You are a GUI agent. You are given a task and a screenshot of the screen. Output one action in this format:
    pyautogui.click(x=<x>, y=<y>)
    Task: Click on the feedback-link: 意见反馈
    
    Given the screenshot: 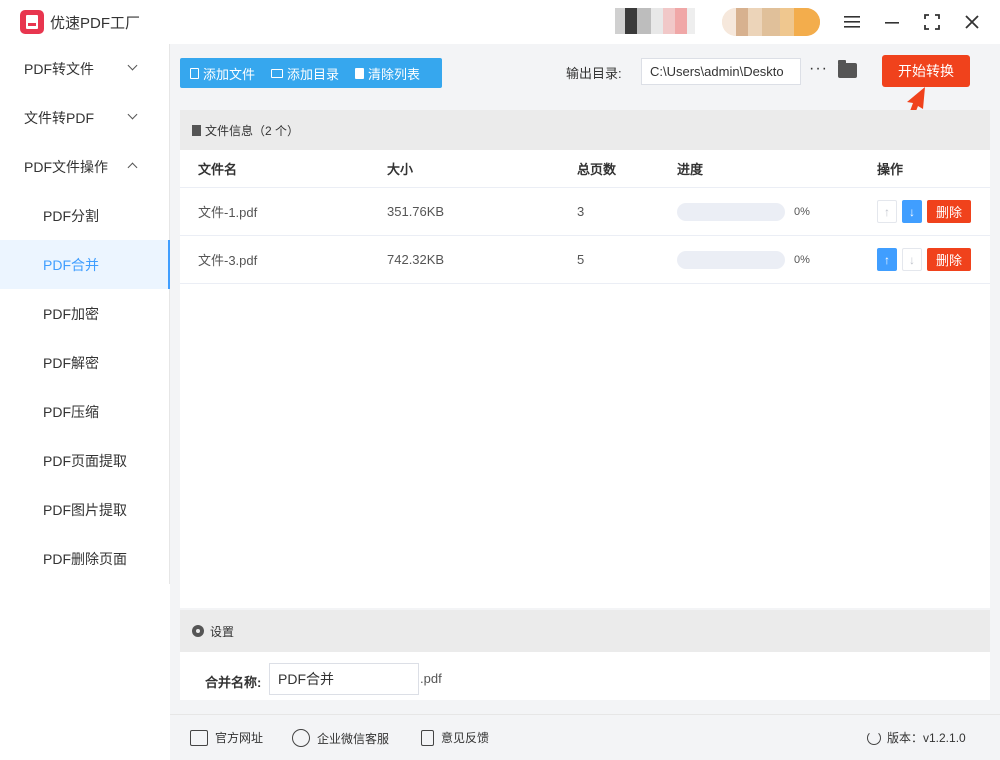 What is the action you would take?
    pyautogui.click(x=455, y=737)
    